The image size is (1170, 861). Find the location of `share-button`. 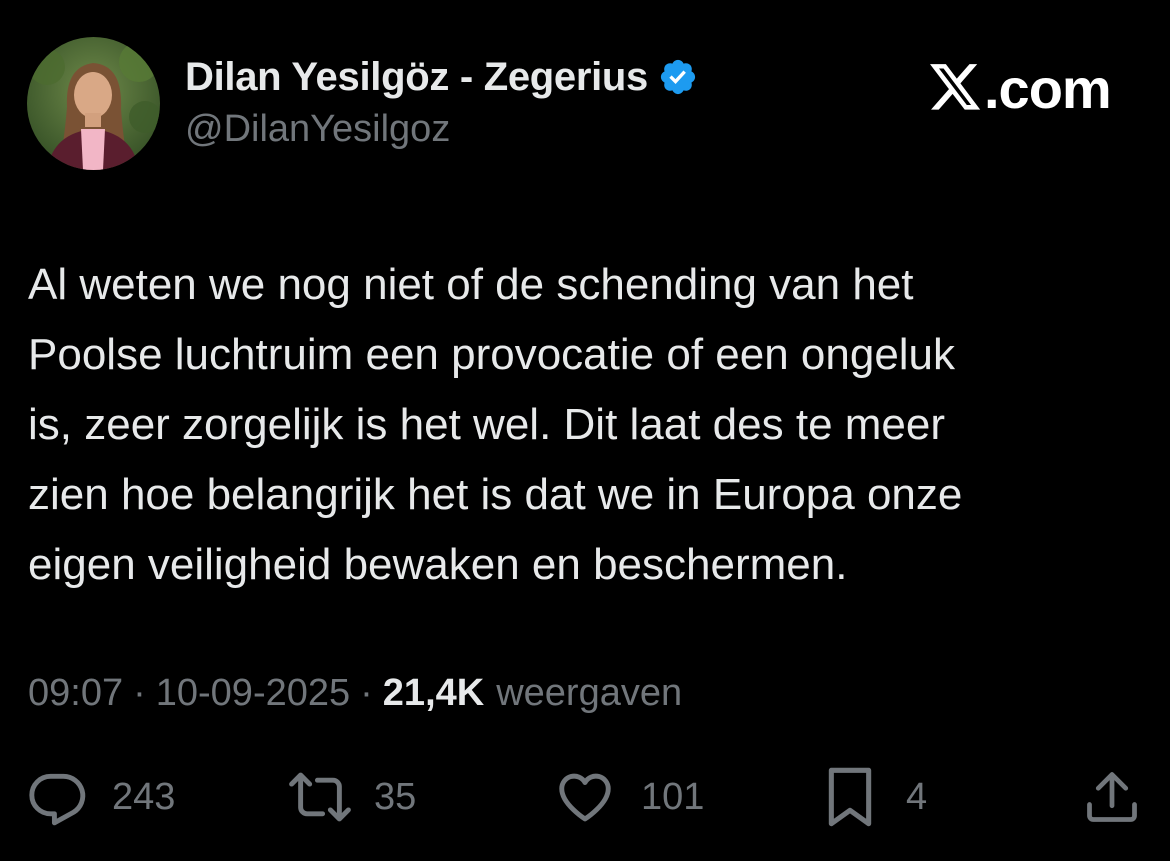

share-button is located at coordinates (1112, 797).